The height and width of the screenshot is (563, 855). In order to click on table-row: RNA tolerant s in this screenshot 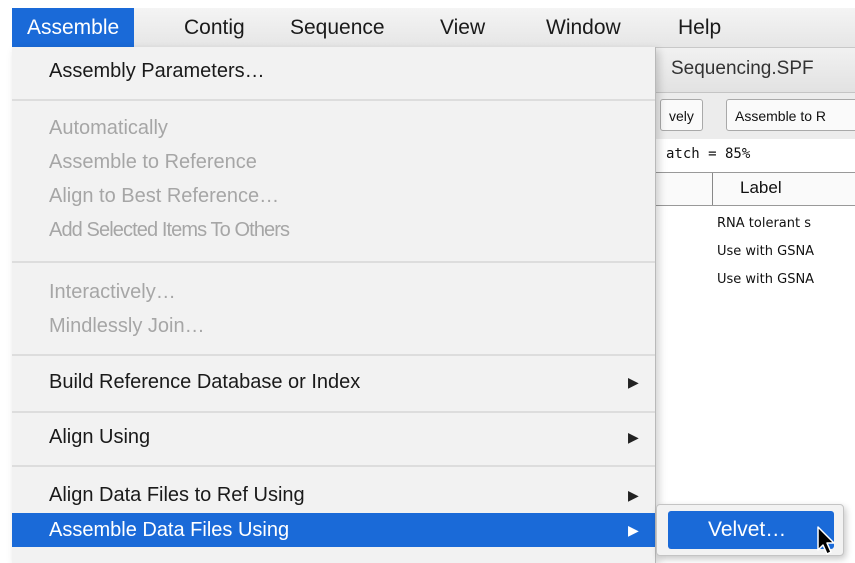, I will do `click(764, 223)`.